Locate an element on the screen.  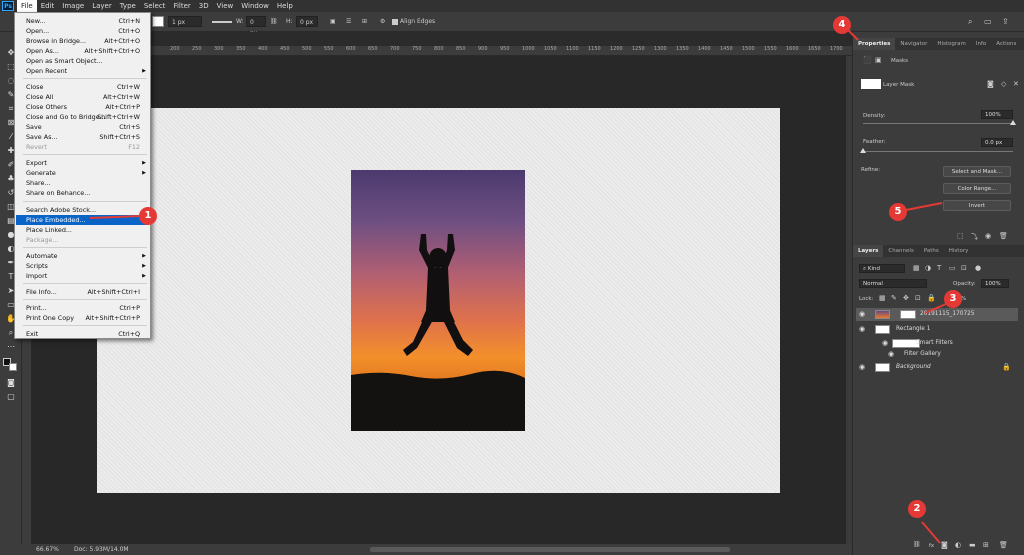
callout-3: 3 is located at coordinates (953, 299).